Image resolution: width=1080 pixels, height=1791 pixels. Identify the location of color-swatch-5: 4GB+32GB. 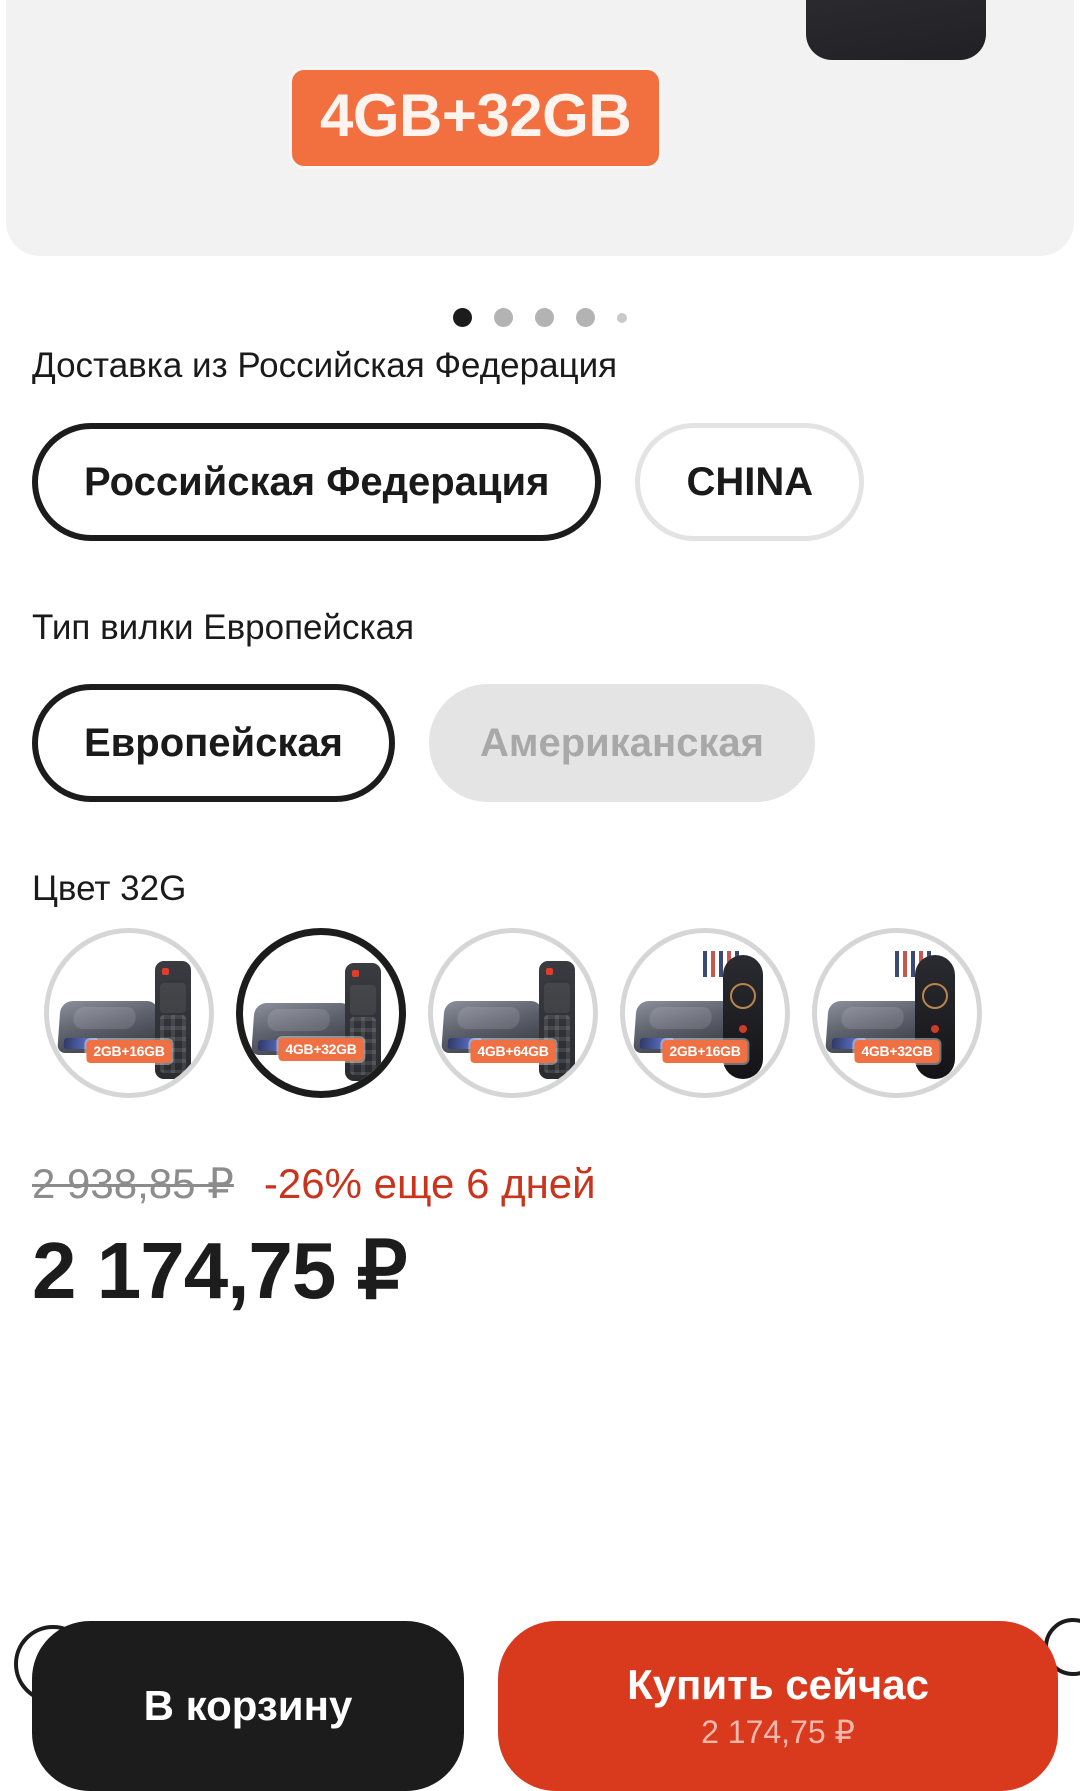
(897, 1013).